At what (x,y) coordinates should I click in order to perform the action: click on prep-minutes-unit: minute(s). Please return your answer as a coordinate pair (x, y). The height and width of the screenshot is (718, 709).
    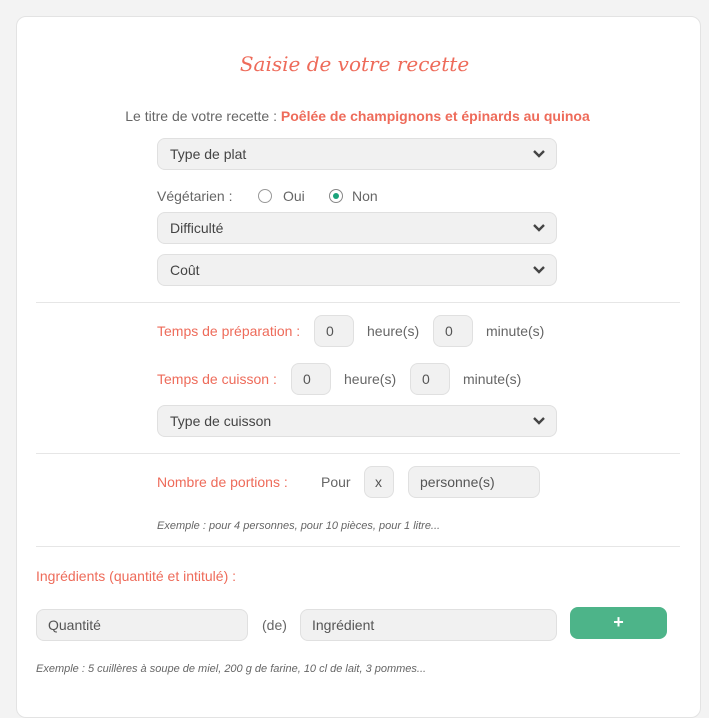
    Looking at the image, I should click on (515, 331).